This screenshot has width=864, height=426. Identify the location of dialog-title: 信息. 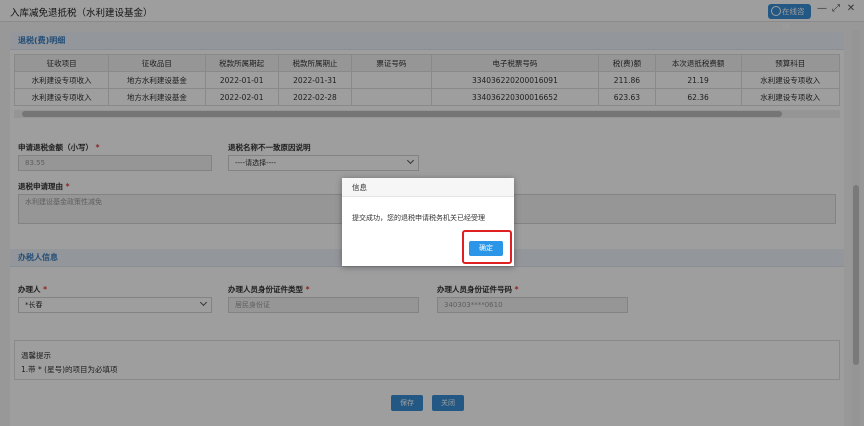
(428, 187).